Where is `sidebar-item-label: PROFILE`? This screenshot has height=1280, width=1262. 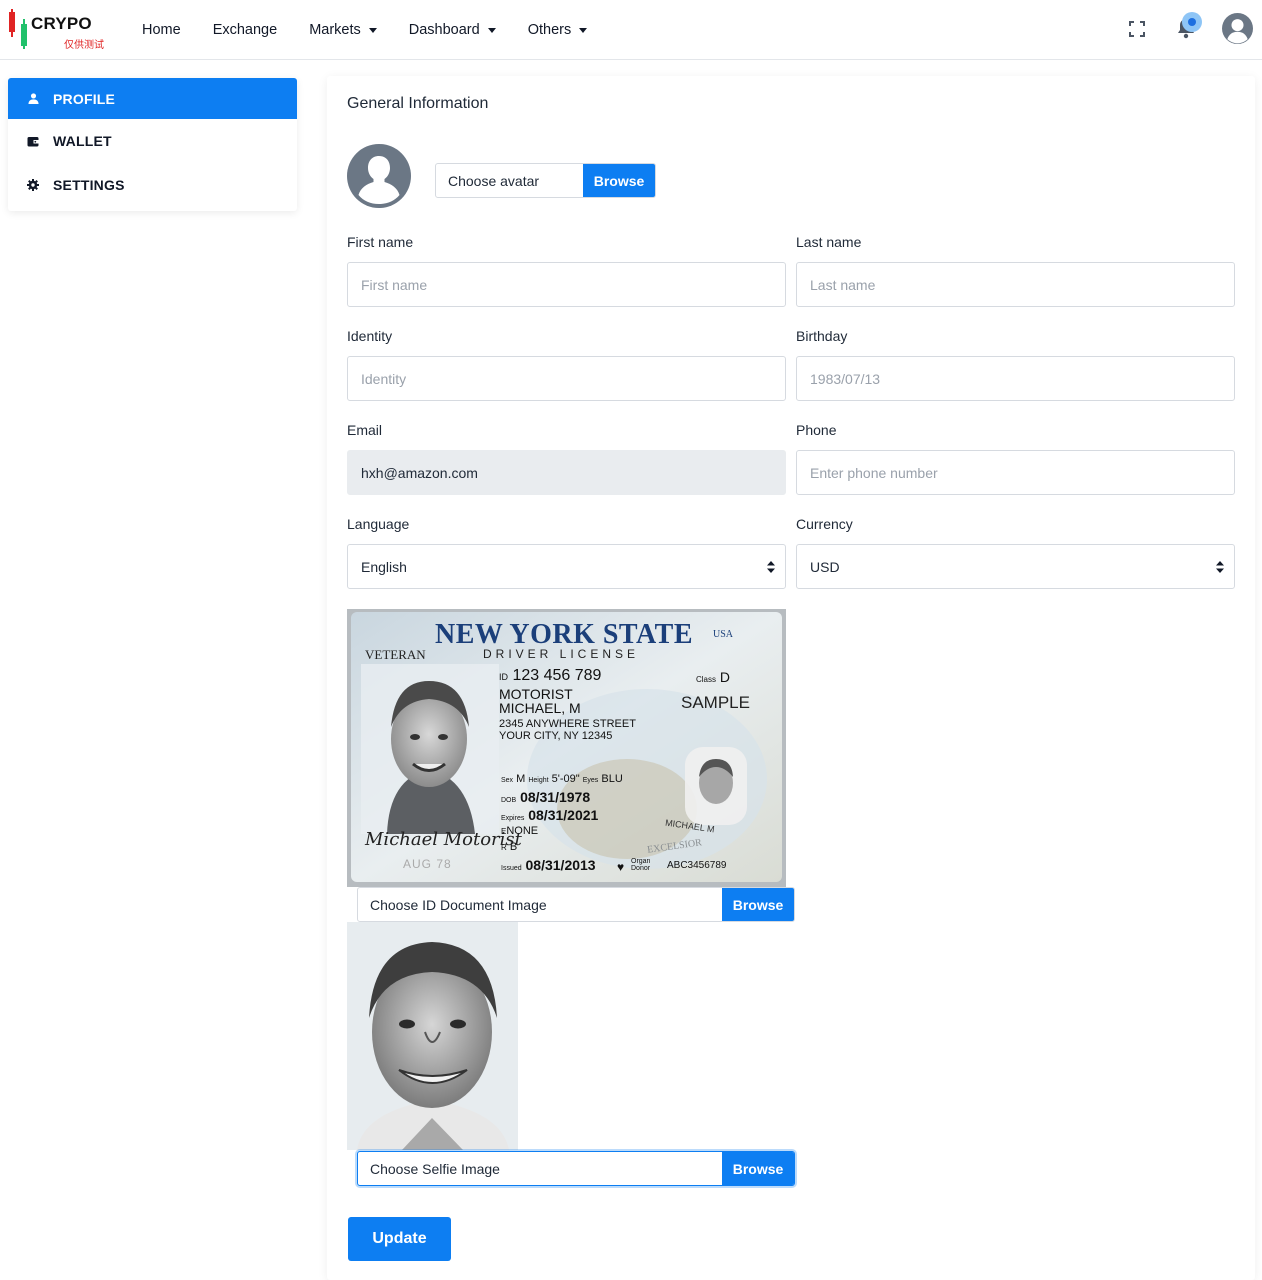
sidebar-item-label: PROFILE is located at coordinates (84, 98).